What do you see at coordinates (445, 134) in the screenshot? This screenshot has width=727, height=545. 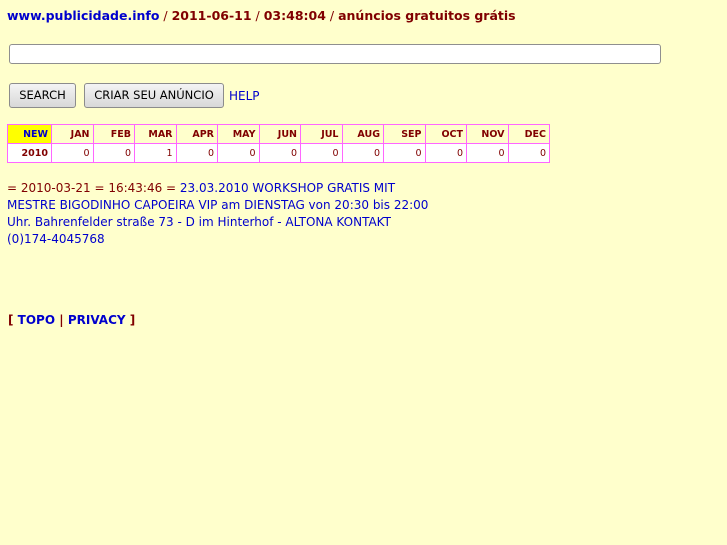 I see `month-oct: OCT` at bounding box center [445, 134].